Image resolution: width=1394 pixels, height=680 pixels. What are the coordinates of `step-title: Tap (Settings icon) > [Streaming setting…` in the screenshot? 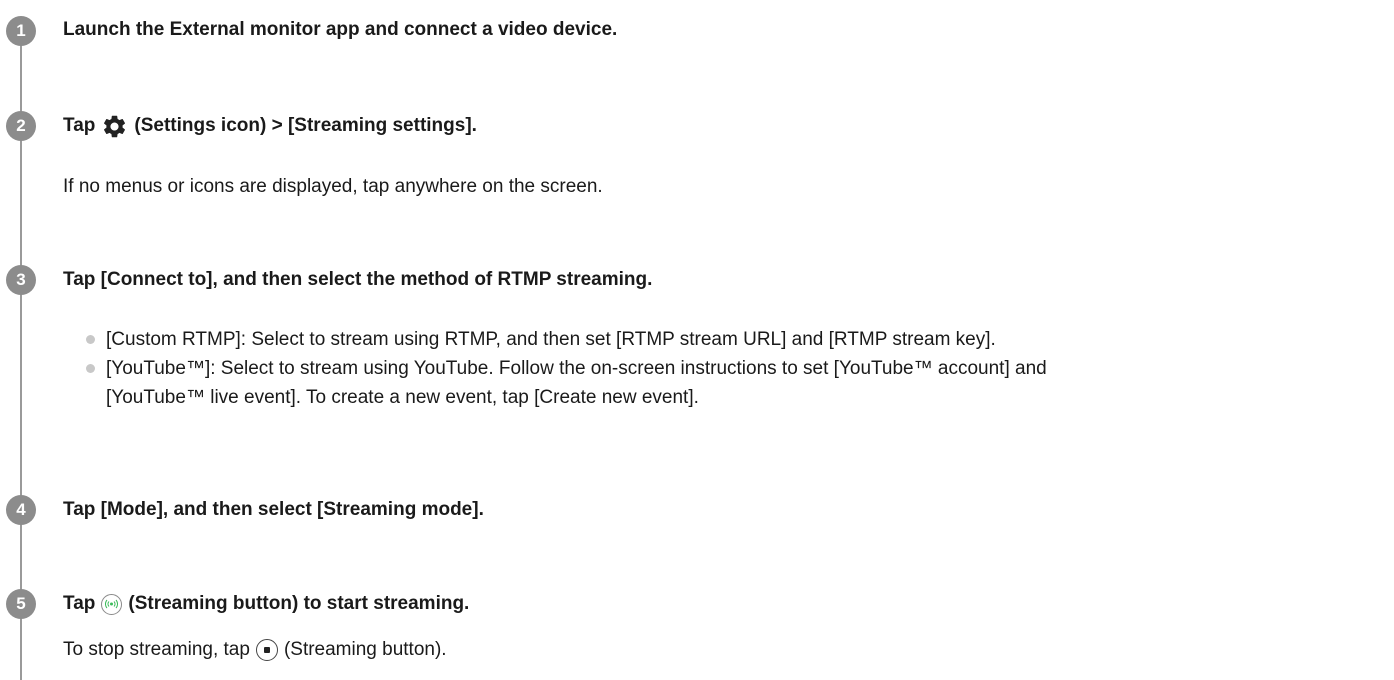 It's located at (270, 126).